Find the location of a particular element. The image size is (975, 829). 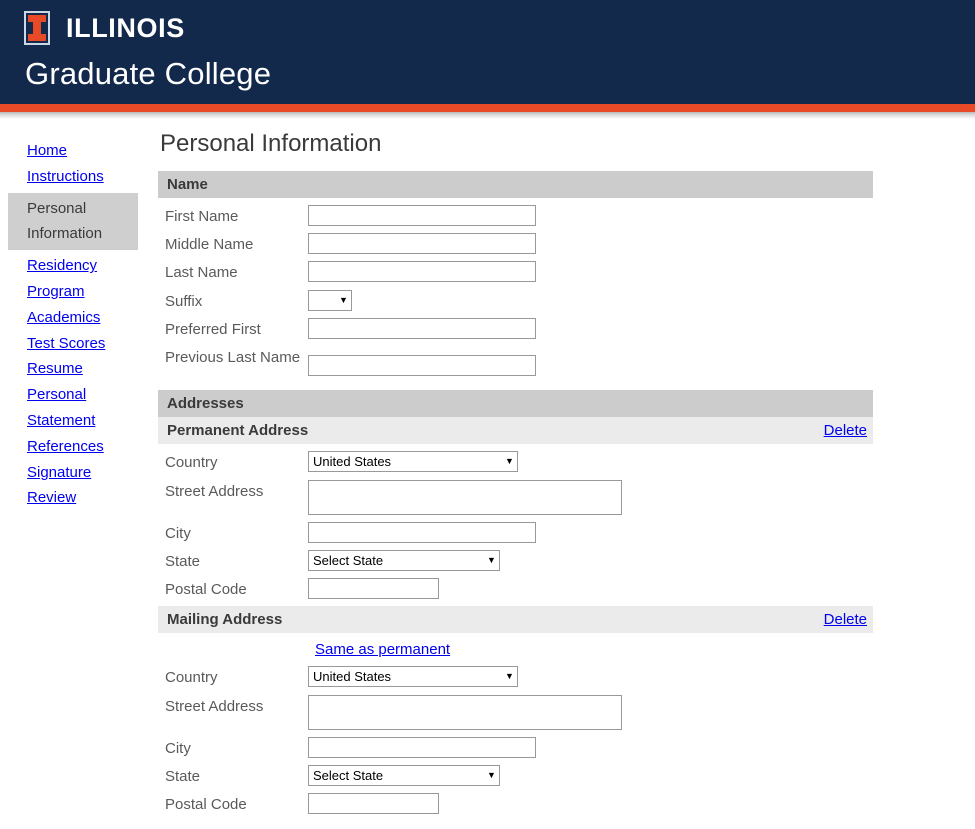

subsection-header-mailing-address: Mailing Address Delete is located at coordinates (515, 620).